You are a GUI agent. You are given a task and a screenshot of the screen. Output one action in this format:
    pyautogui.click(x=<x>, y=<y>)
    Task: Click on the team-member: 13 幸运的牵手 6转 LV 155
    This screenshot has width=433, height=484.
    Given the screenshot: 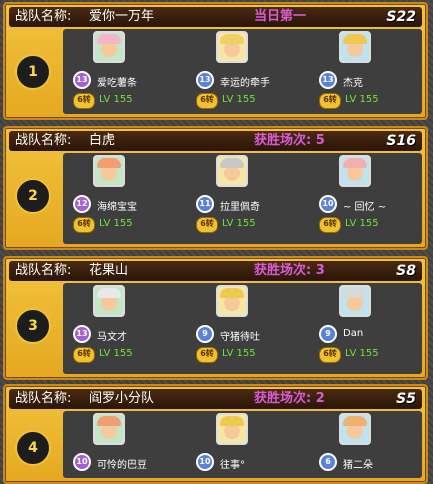 What is the action you would take?
    pyautogui.click(x=261, y=71)
    